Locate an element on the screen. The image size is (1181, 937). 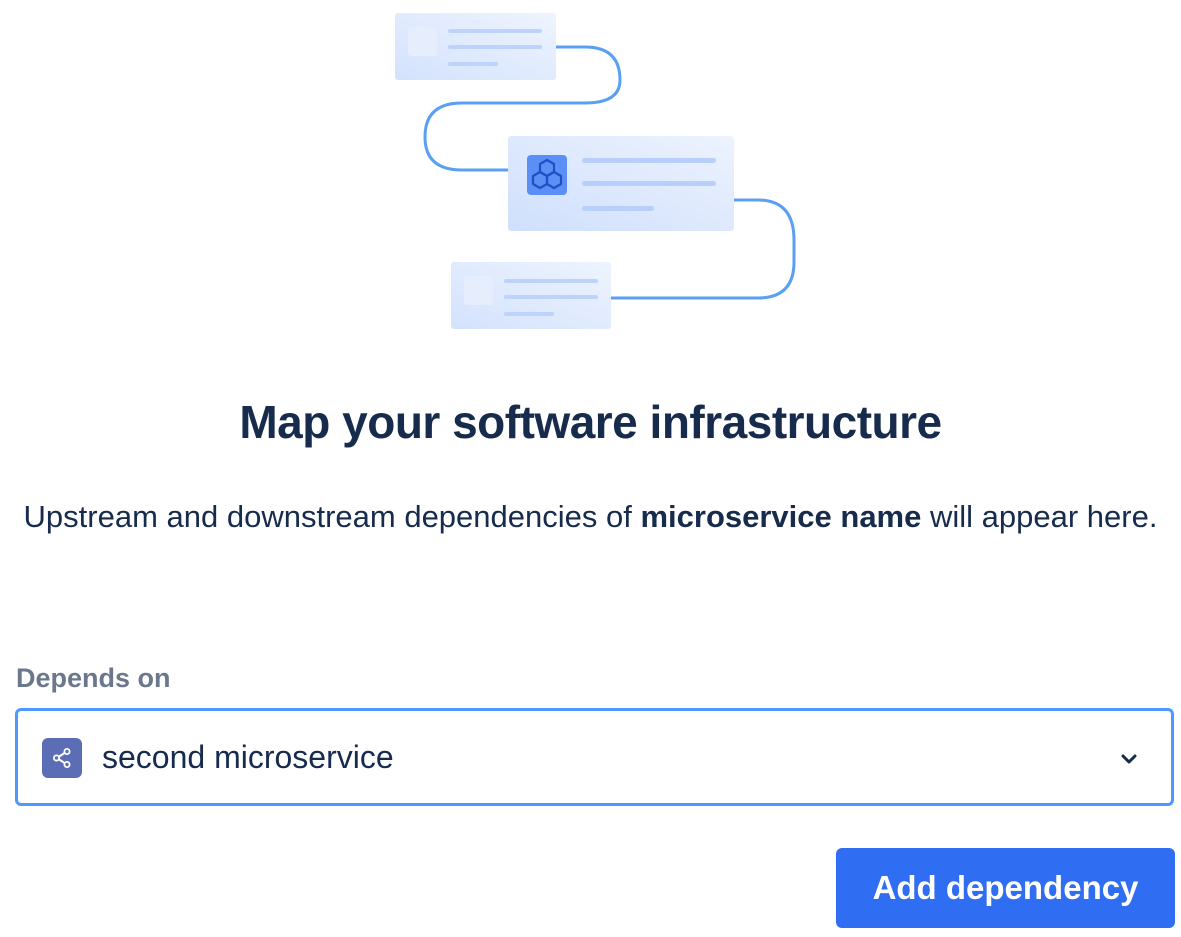
service-card-highlighted is located at coordinates (621, 183).